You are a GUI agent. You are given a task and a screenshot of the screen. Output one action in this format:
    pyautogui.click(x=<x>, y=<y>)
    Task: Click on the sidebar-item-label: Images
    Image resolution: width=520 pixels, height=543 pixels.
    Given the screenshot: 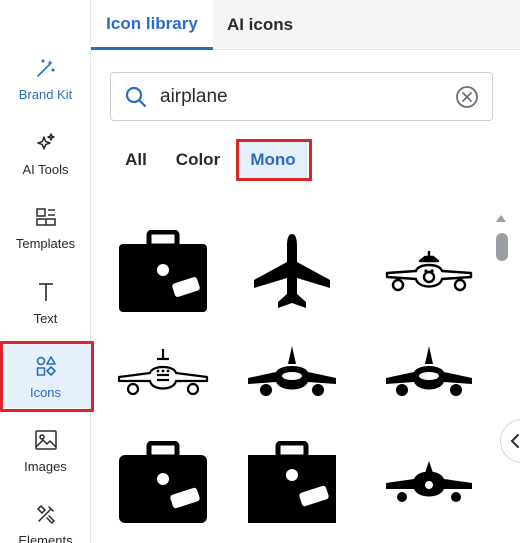 What is the action you would take?
    pyautogui.click(x=45, y=466)
    